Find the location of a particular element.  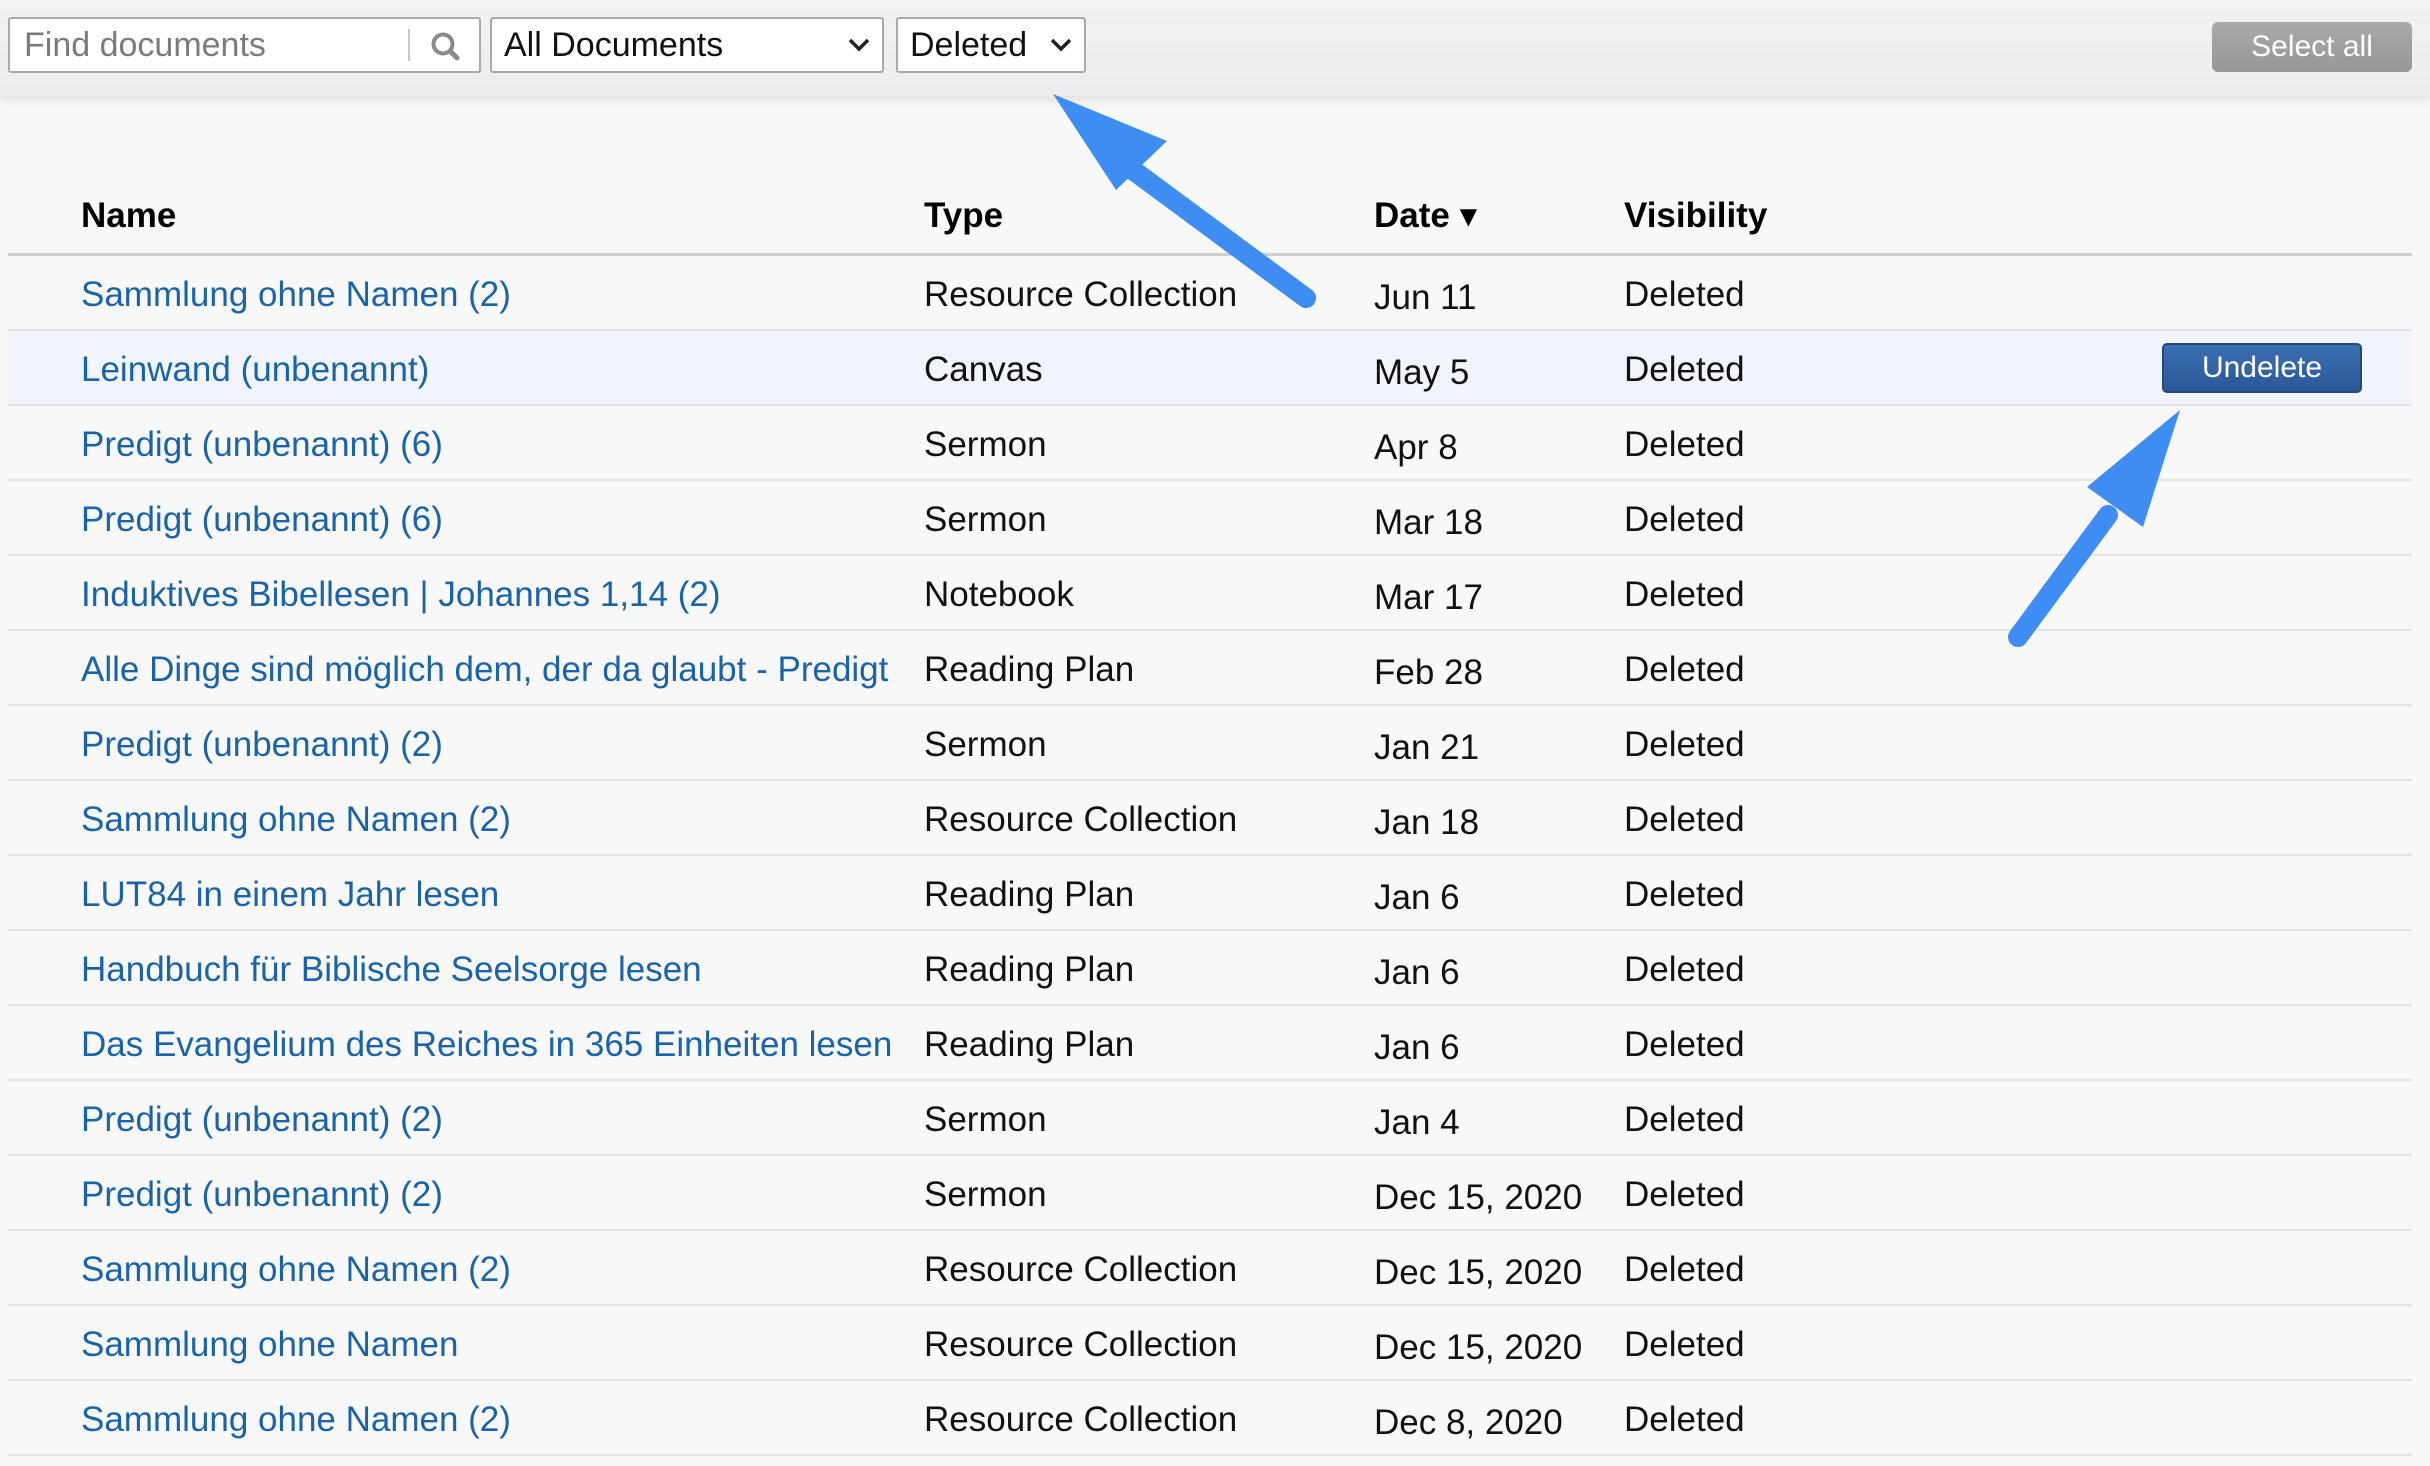

document-date: Jan 21 is located at coordinates (1427, 747).